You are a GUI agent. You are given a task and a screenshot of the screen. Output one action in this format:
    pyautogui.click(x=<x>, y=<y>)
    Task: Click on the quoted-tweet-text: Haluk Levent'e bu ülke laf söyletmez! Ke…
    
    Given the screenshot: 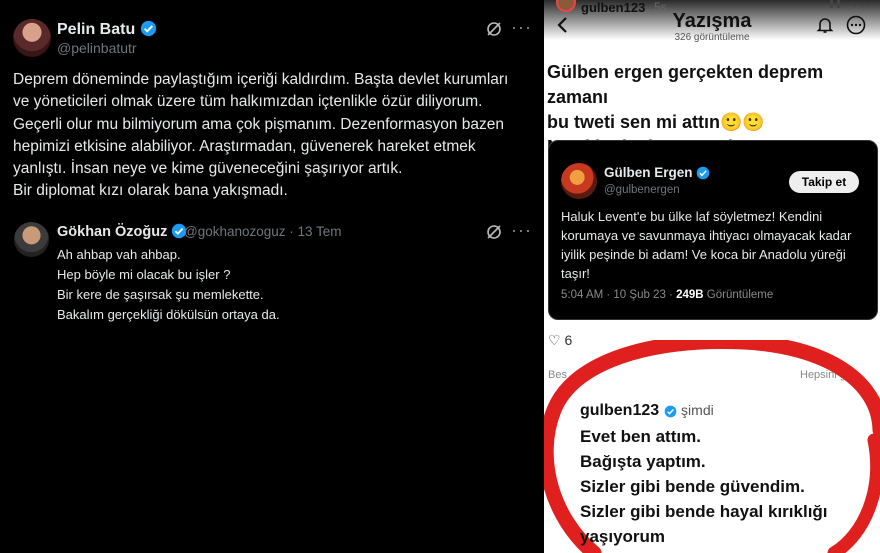 What is the action you would take?
    pyautogui.click(x=706, y=245)
    